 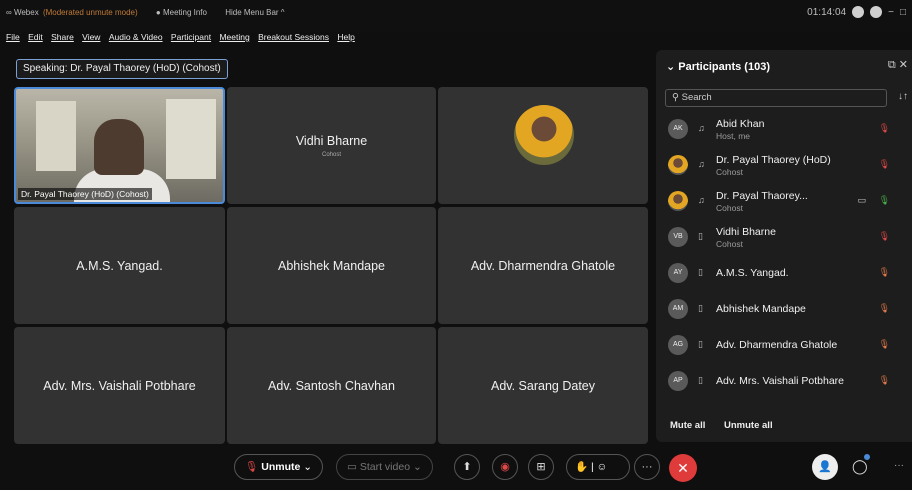 What do you see at coordinates (647, 467) in the screenshot?
I see `more-icon: ···` at bounding box center [647, 467].